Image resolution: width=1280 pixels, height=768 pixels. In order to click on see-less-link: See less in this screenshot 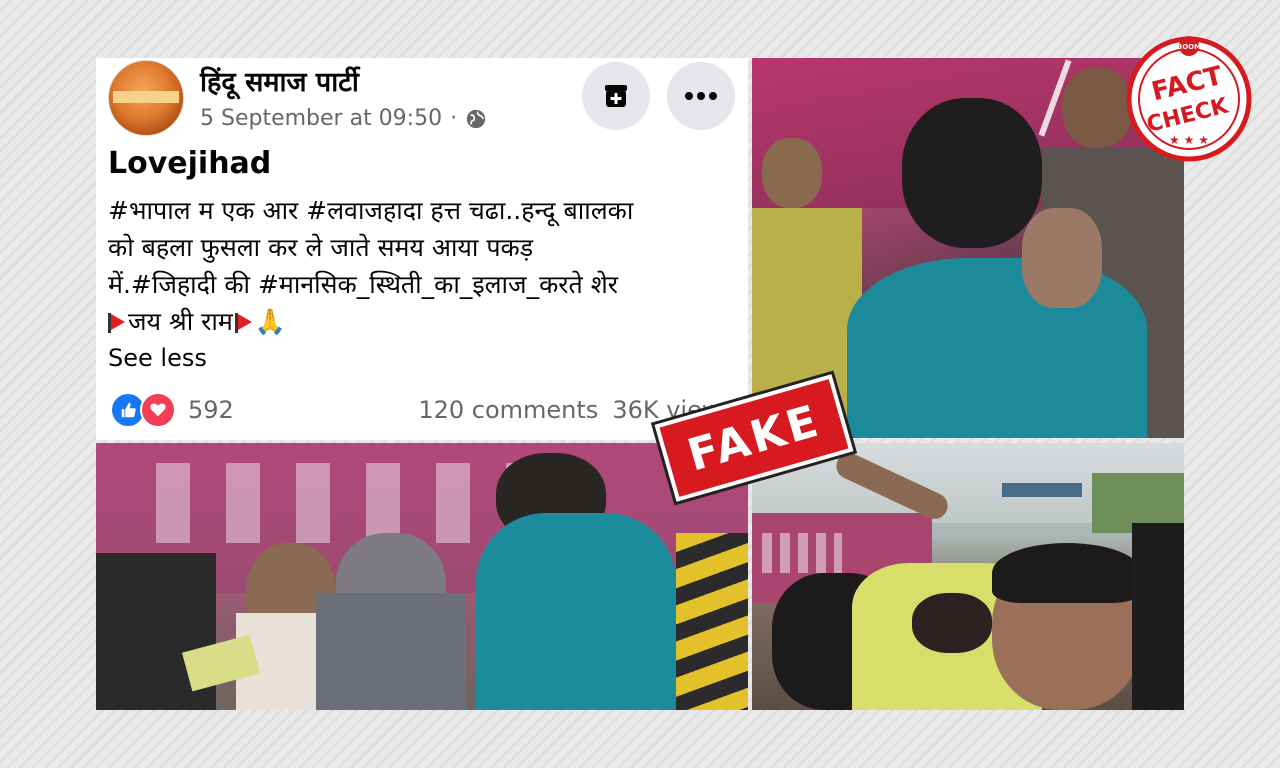, I will do `click(157, 358)`.